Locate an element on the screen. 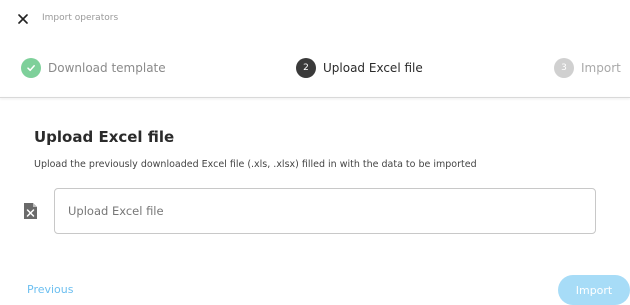  step-1-indicator is located at coordinates (31, 68).